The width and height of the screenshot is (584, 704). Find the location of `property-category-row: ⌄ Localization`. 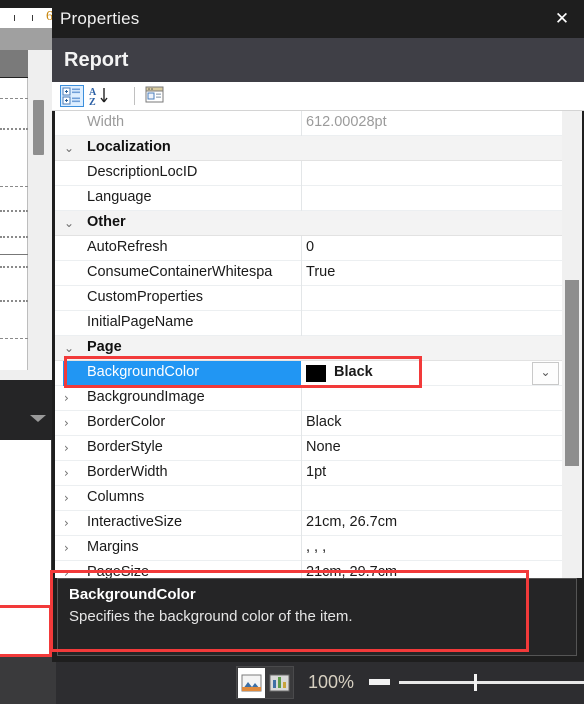

property-category-row: ⌄ Localization is located at coordinates (310, 148).